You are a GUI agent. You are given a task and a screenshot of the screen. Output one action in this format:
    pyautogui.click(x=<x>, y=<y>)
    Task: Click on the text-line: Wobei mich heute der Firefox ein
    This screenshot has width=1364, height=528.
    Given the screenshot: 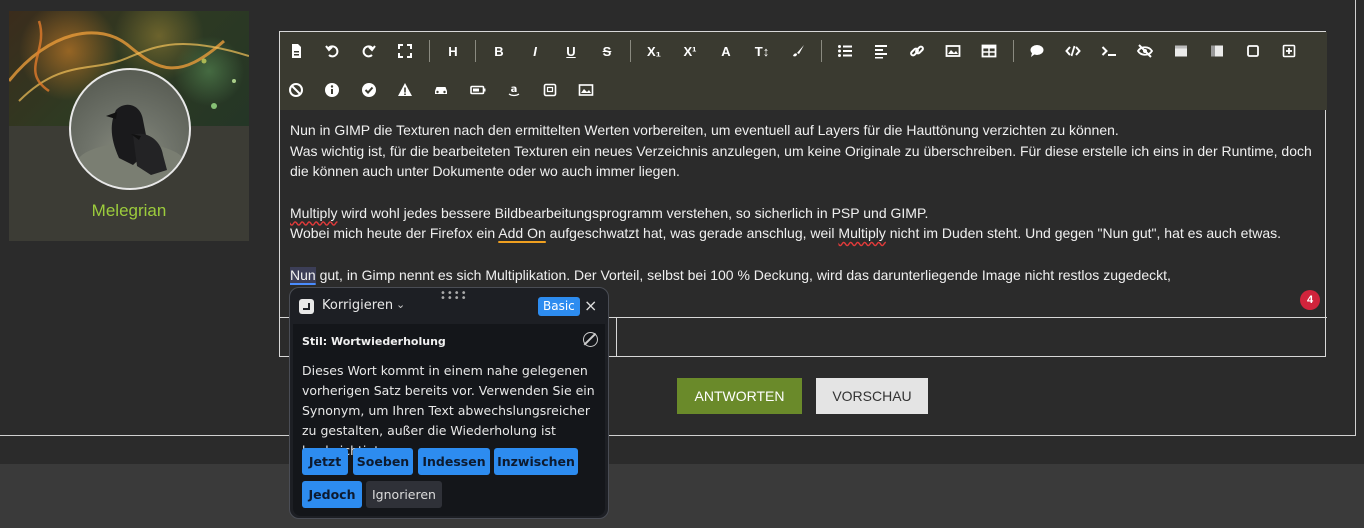 What is the action you would take?
    pyautogui.click(x=394, y=233)
    